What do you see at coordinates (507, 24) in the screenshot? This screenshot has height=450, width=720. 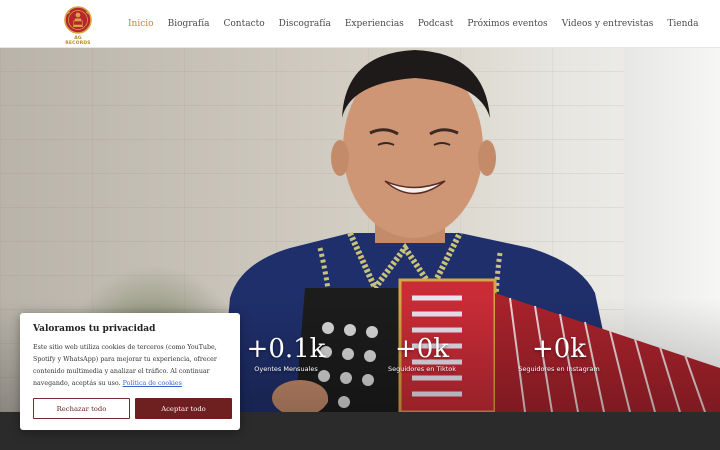 I see `nav-item-proximos-eventos: Próximos eventos` at bounding box center [507, 24].